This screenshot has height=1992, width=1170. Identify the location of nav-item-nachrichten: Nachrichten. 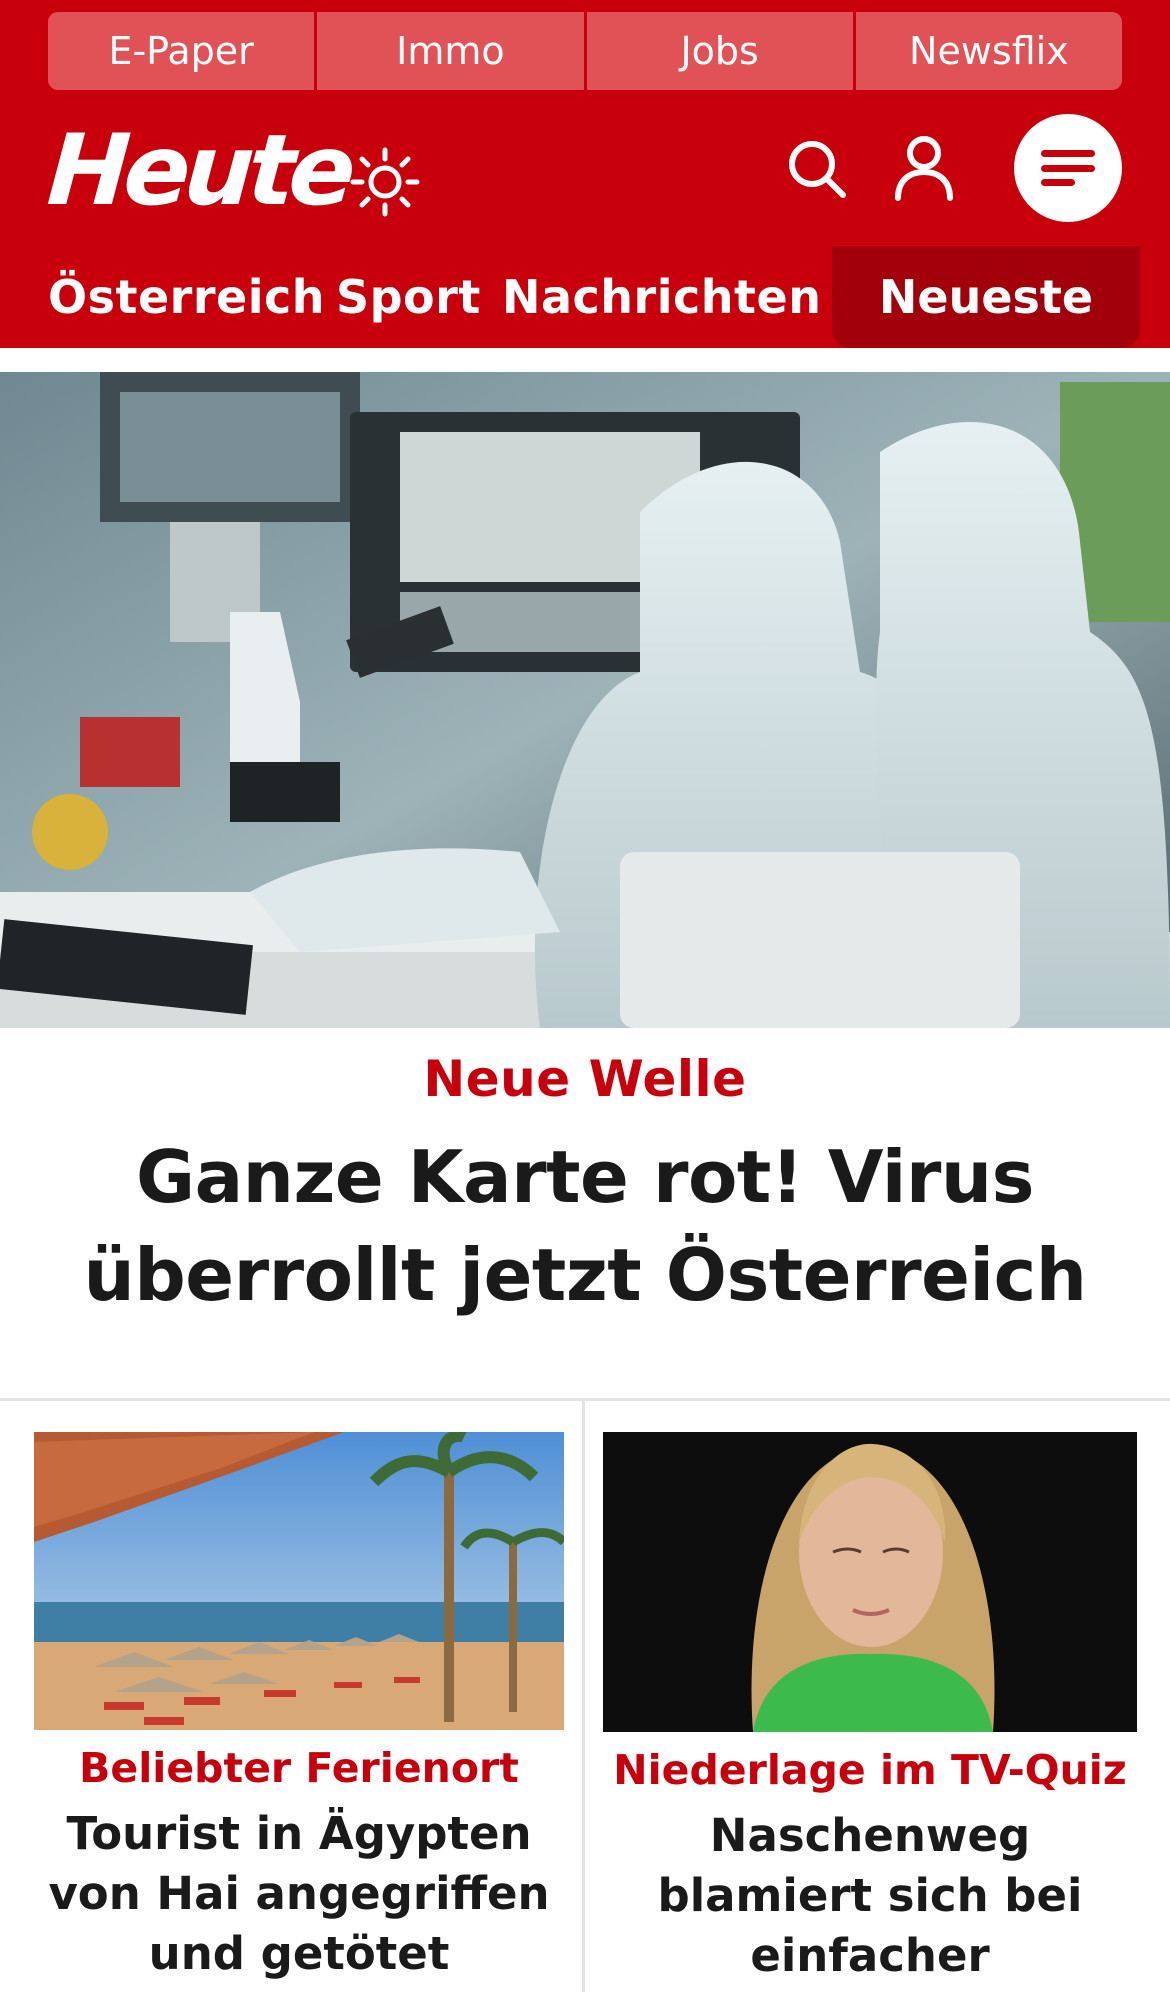
(661, 297).